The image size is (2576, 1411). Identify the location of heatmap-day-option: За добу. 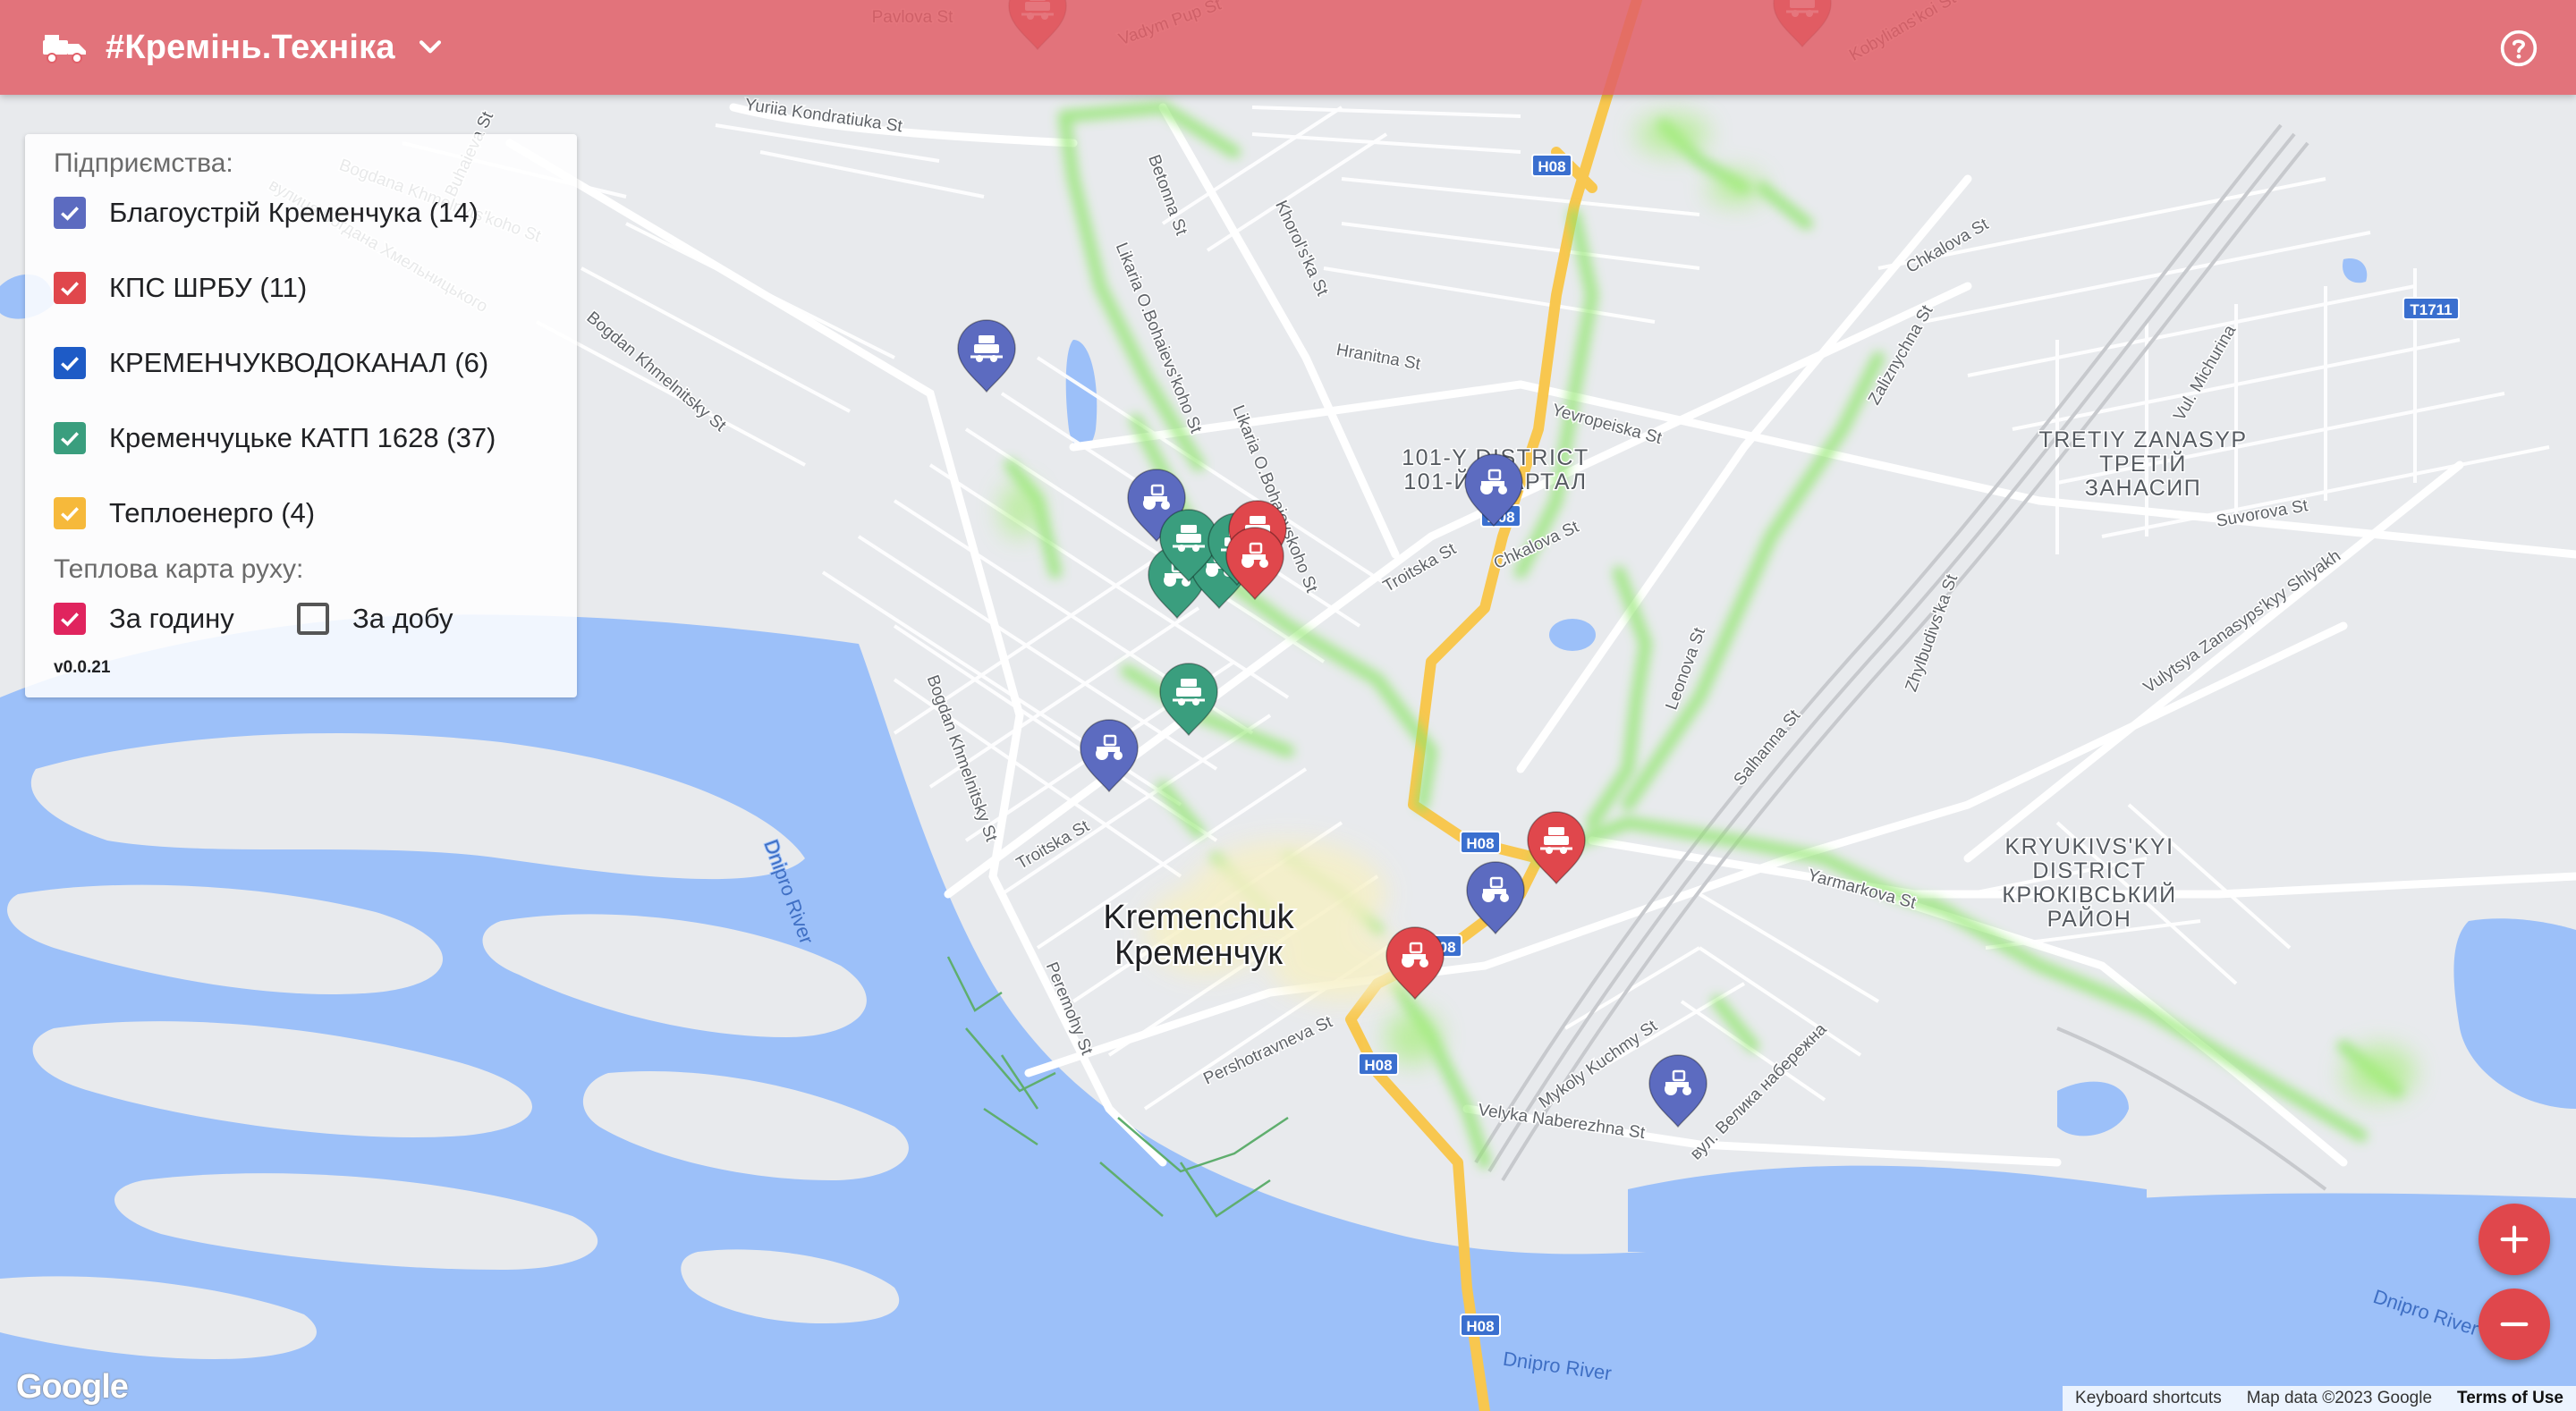
(375, 619).